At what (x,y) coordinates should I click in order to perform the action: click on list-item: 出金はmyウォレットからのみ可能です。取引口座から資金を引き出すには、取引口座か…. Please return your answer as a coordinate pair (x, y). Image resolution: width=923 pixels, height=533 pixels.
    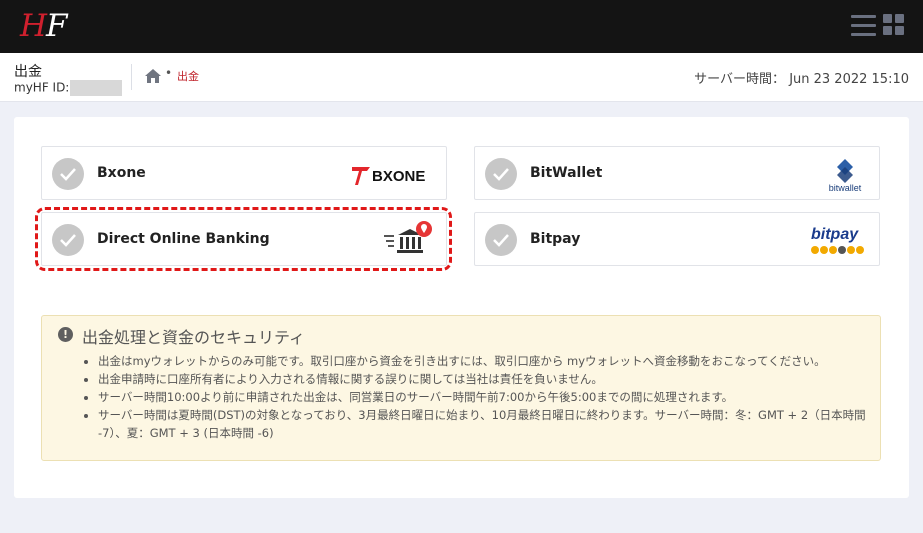
    Looking at the image, I should click on (493, 361).